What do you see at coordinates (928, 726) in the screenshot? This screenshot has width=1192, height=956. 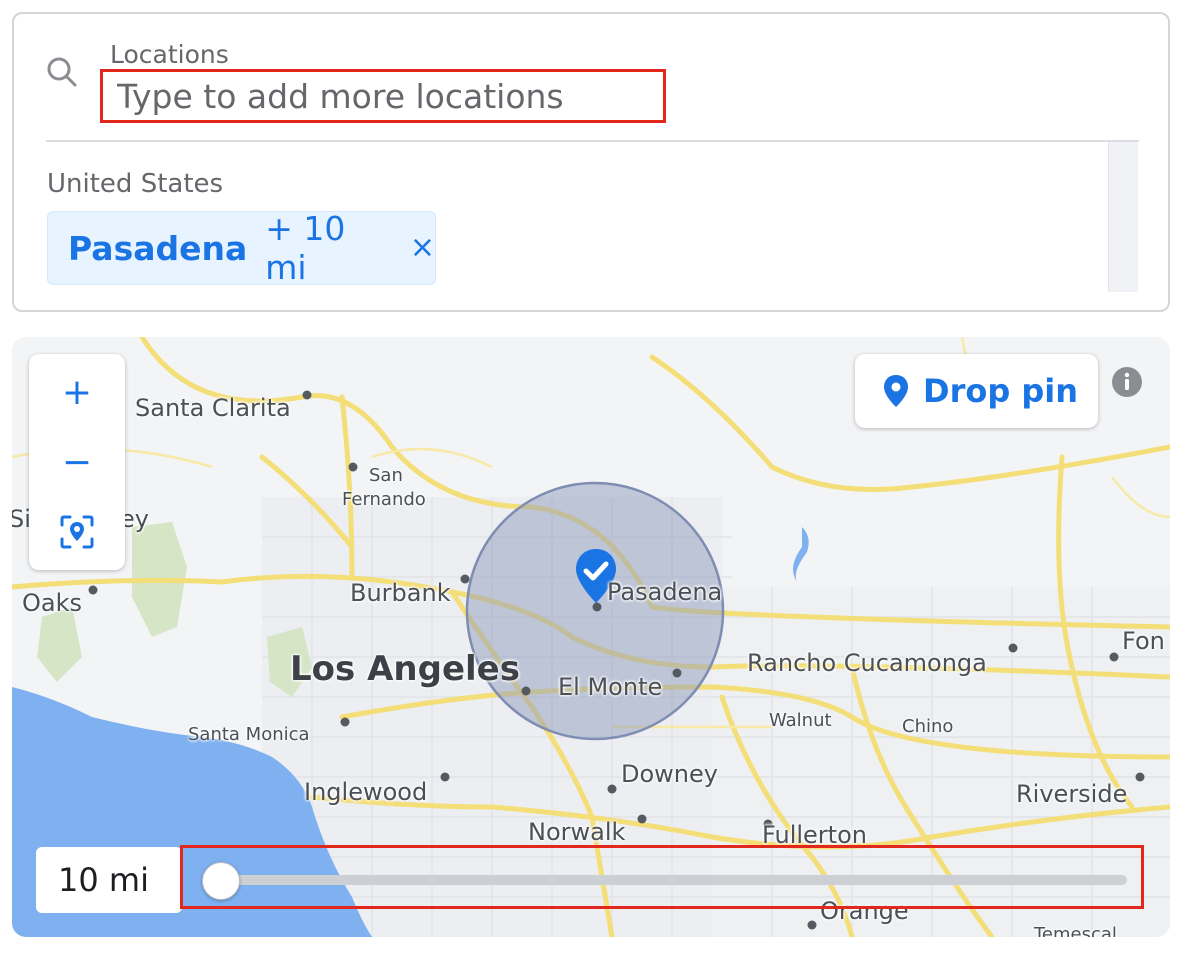 I see `place-label: Chino` at bounding box center [928, 726].